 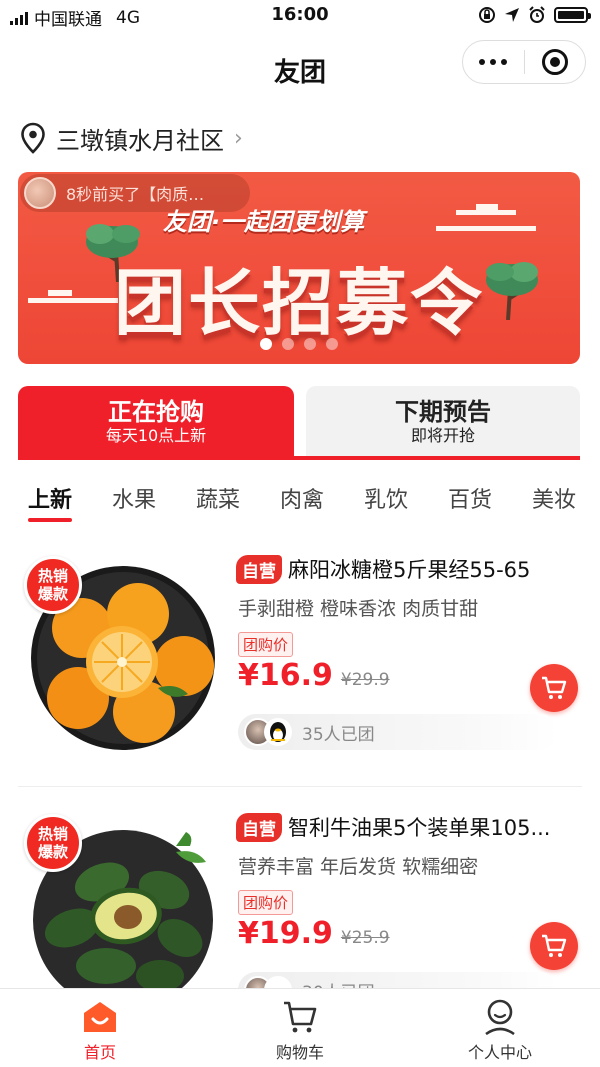 I want to click on avatar, so click(x=278, y=732).